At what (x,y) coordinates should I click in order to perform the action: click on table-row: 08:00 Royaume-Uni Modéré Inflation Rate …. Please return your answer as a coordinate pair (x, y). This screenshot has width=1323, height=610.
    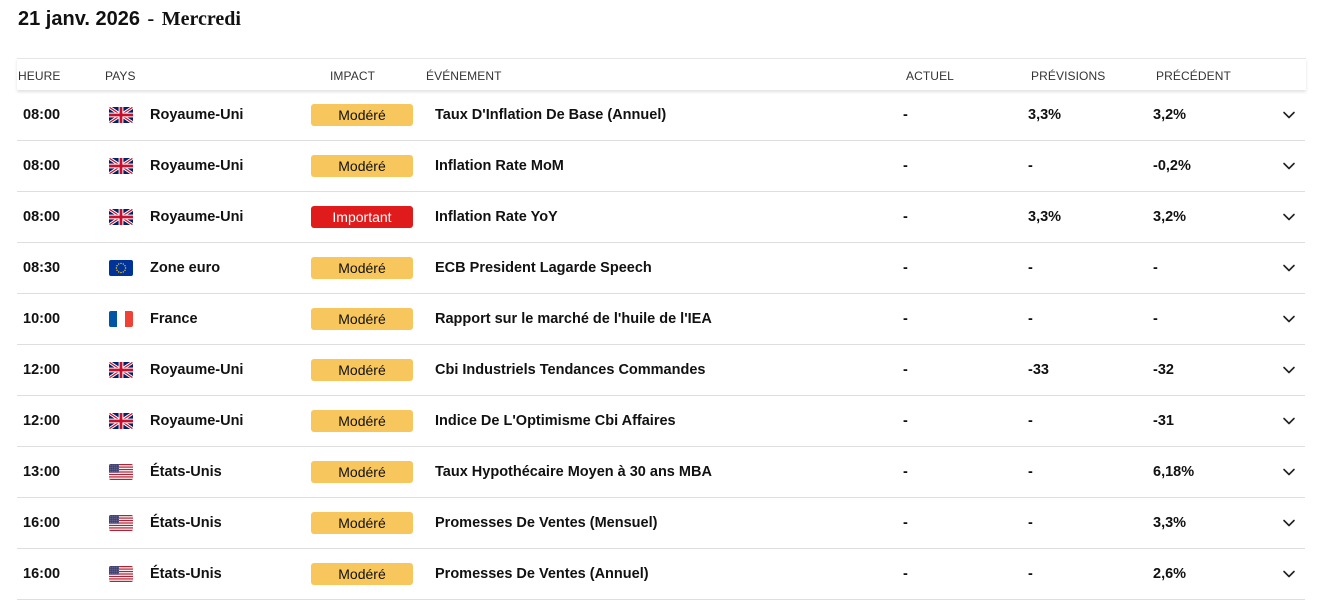
    Looking at the image, I should click on (661, 166).